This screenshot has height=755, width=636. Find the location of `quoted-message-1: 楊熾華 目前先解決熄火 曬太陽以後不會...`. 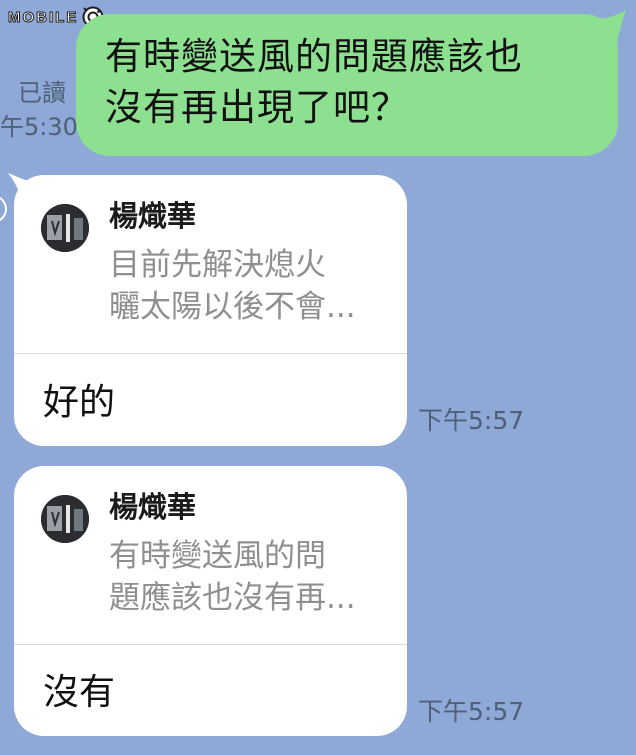

quoted-message-1: 楊熾華 目前先解決熄火 曬太陽以後不會... is located at coordinates (210, 264).